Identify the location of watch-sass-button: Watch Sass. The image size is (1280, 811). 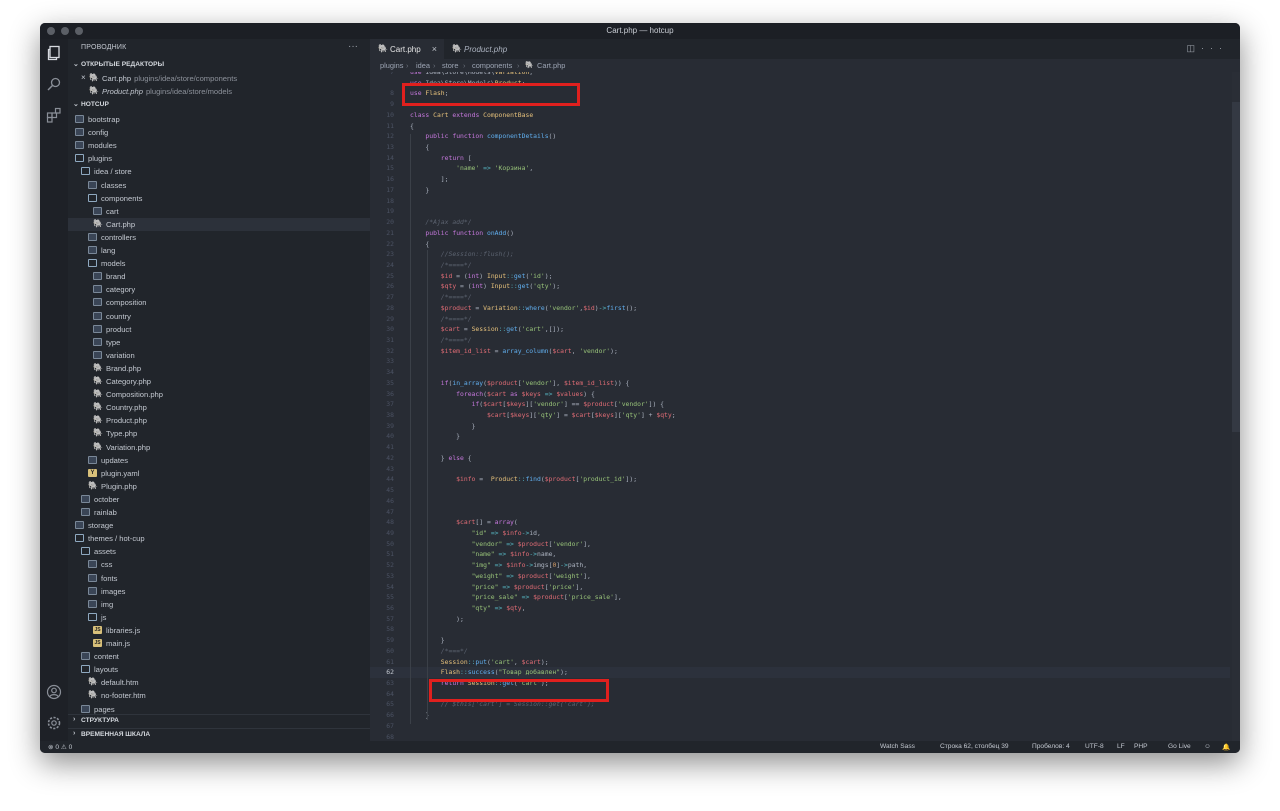
(897, 746).